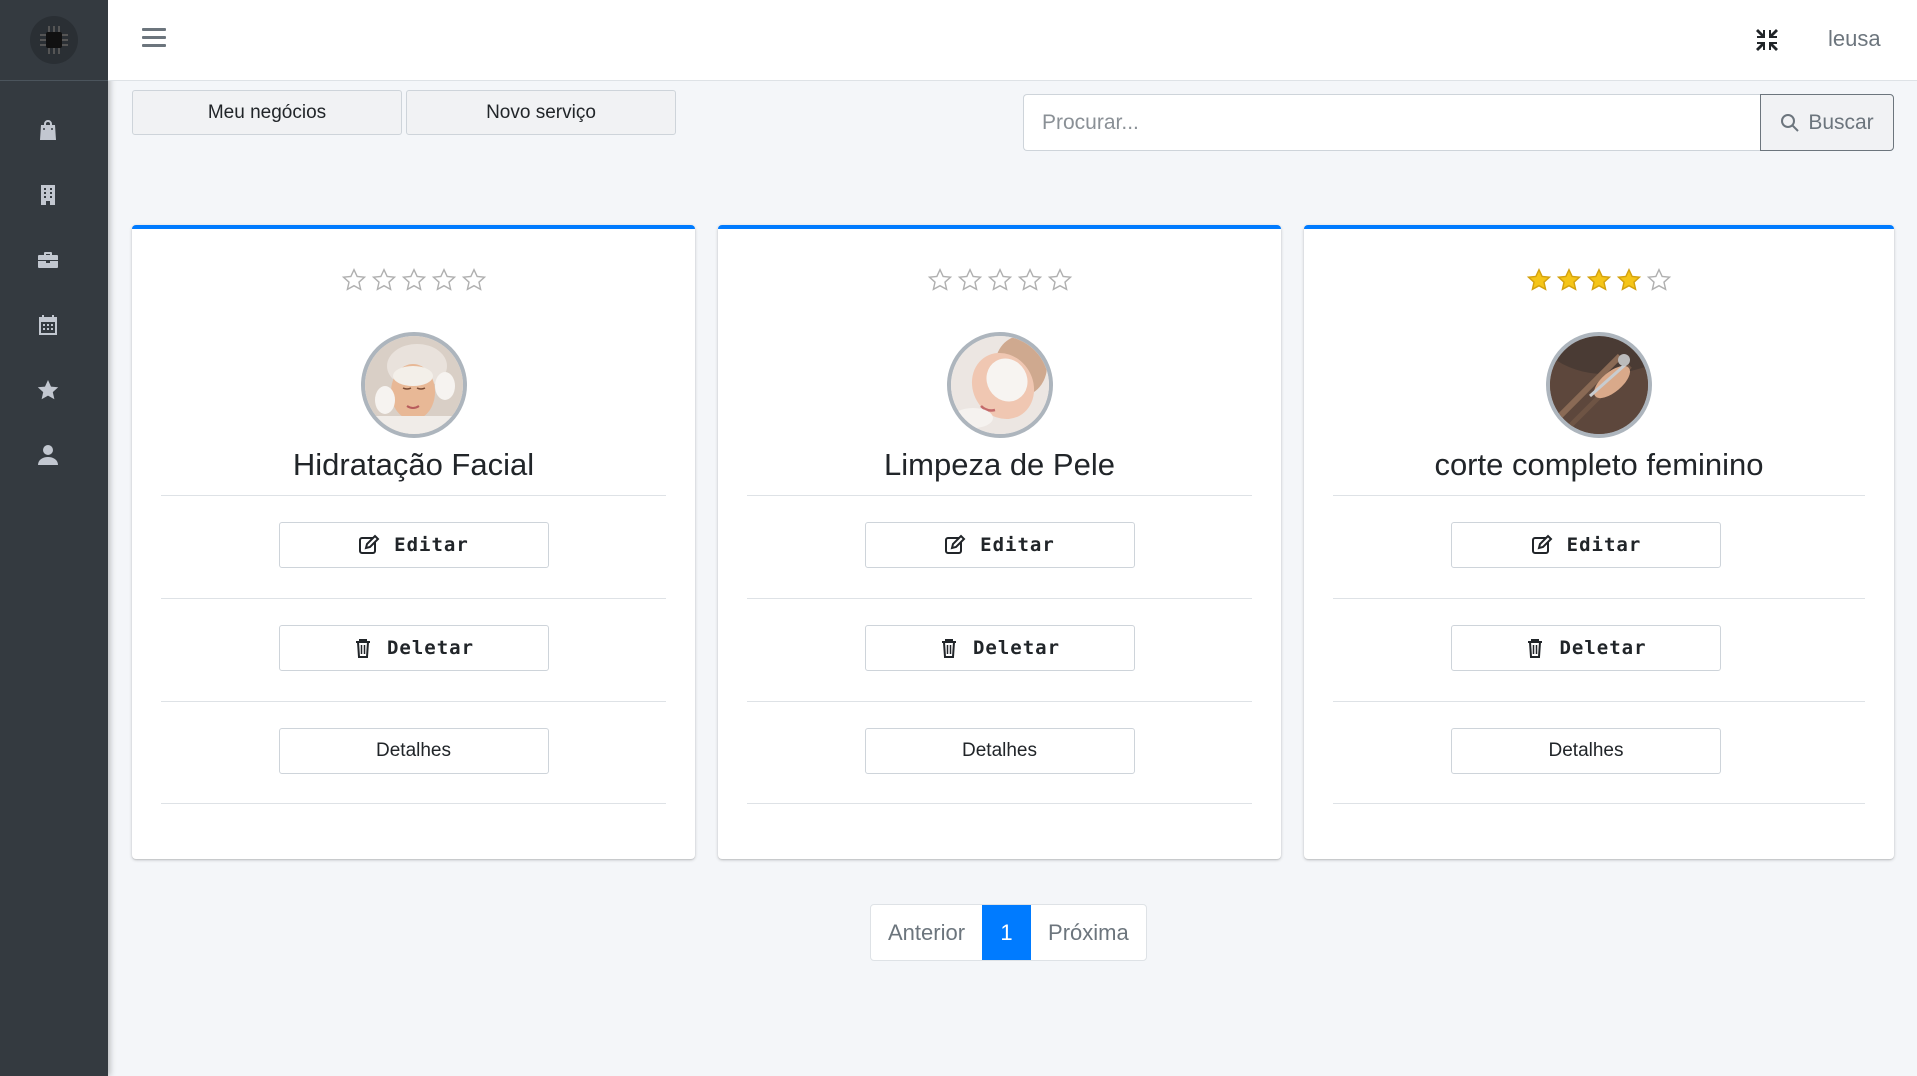 The width and height of the screenshot is (1917, 1076). I want to click on sidebar-item-business, so click(54, 194).